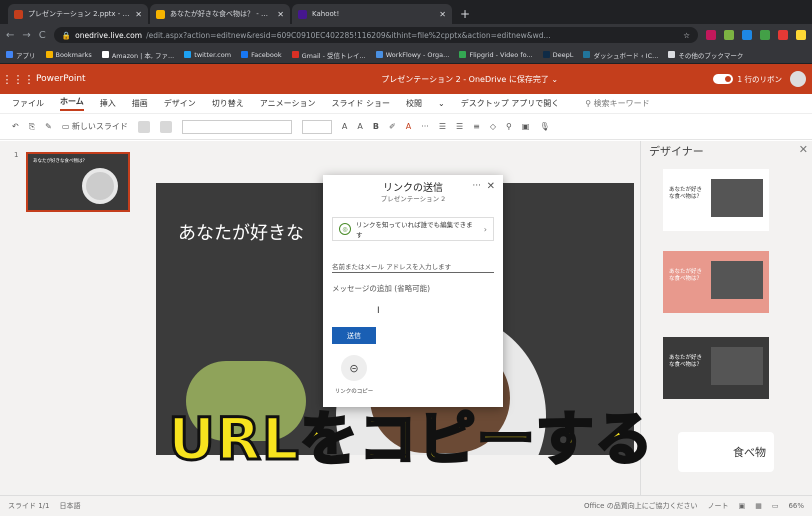  What do you see at coordinates (544, 126) in the screenshot?
I see `mic-icon: 🎙` at bounding box center [544, 126].